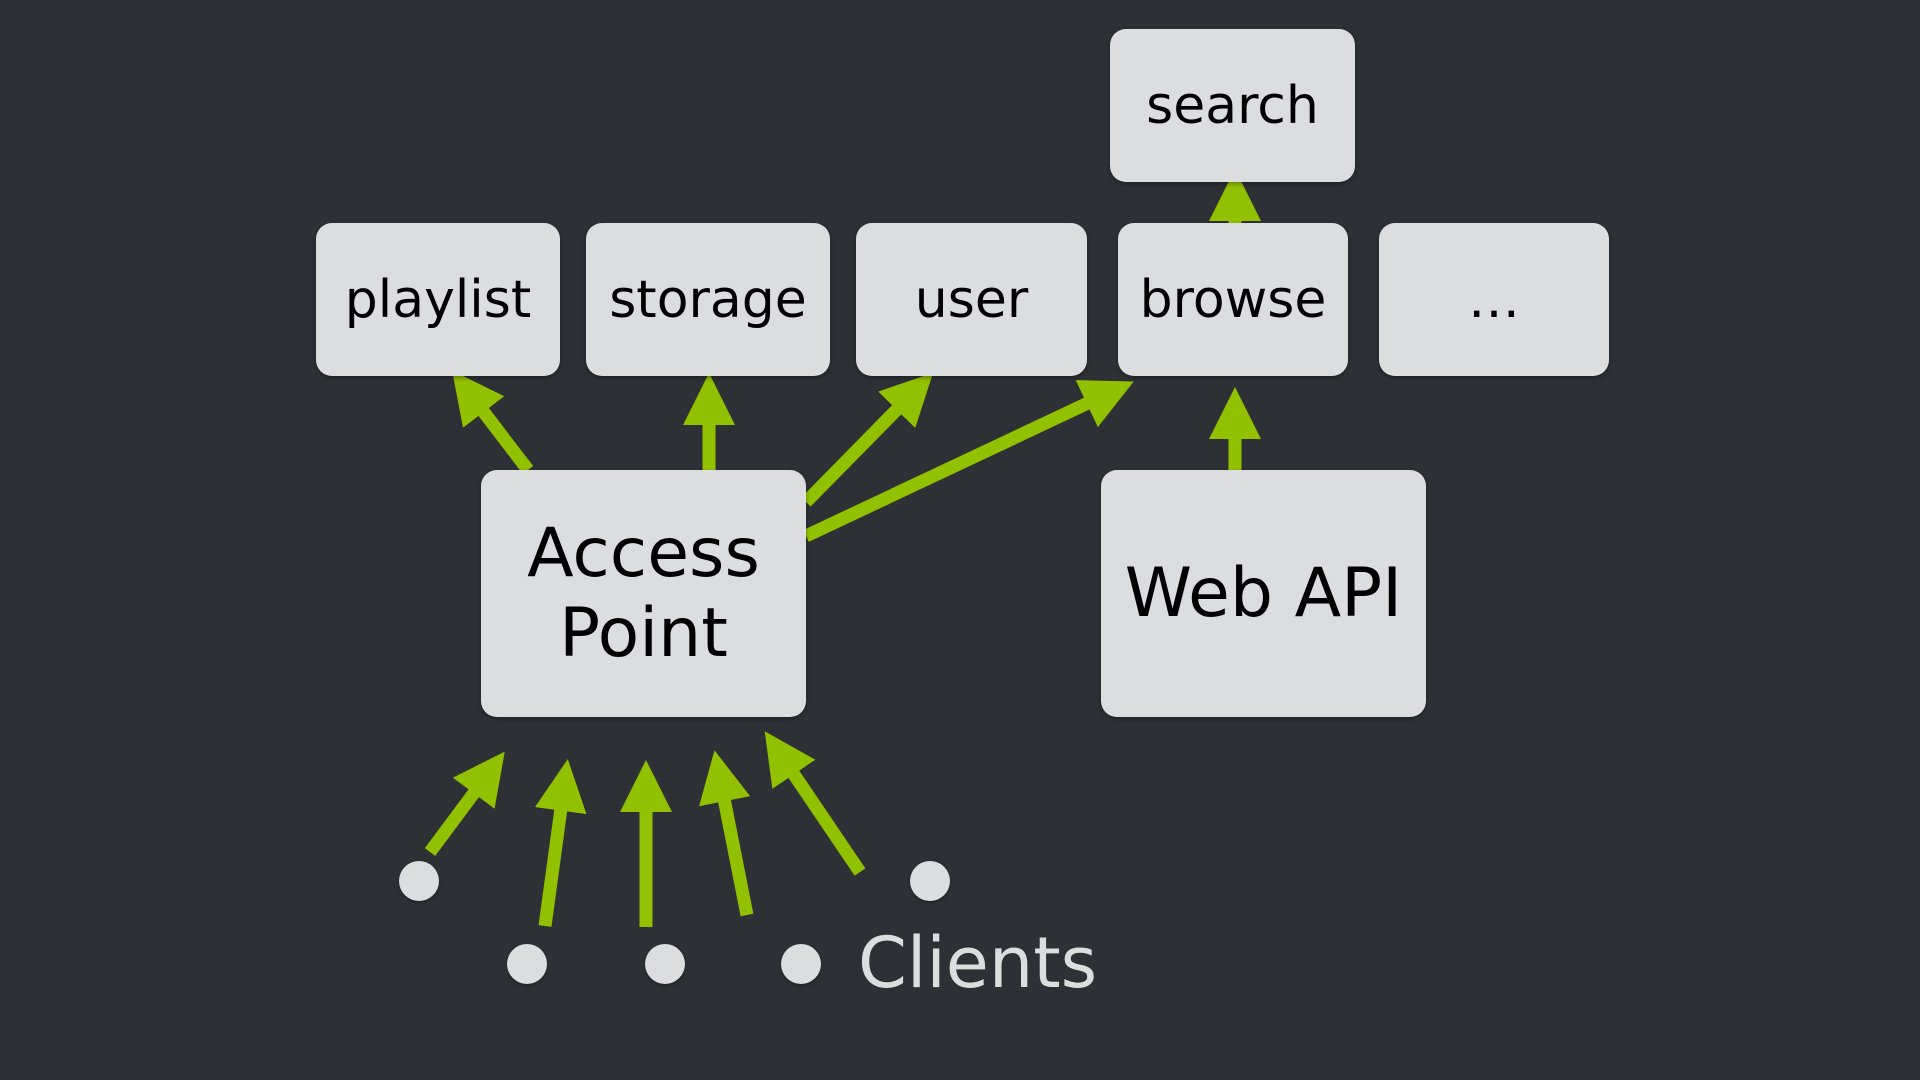  Describe the element at coordinates (971, 299) in the screenshot. I see `user-box: user` at that location.